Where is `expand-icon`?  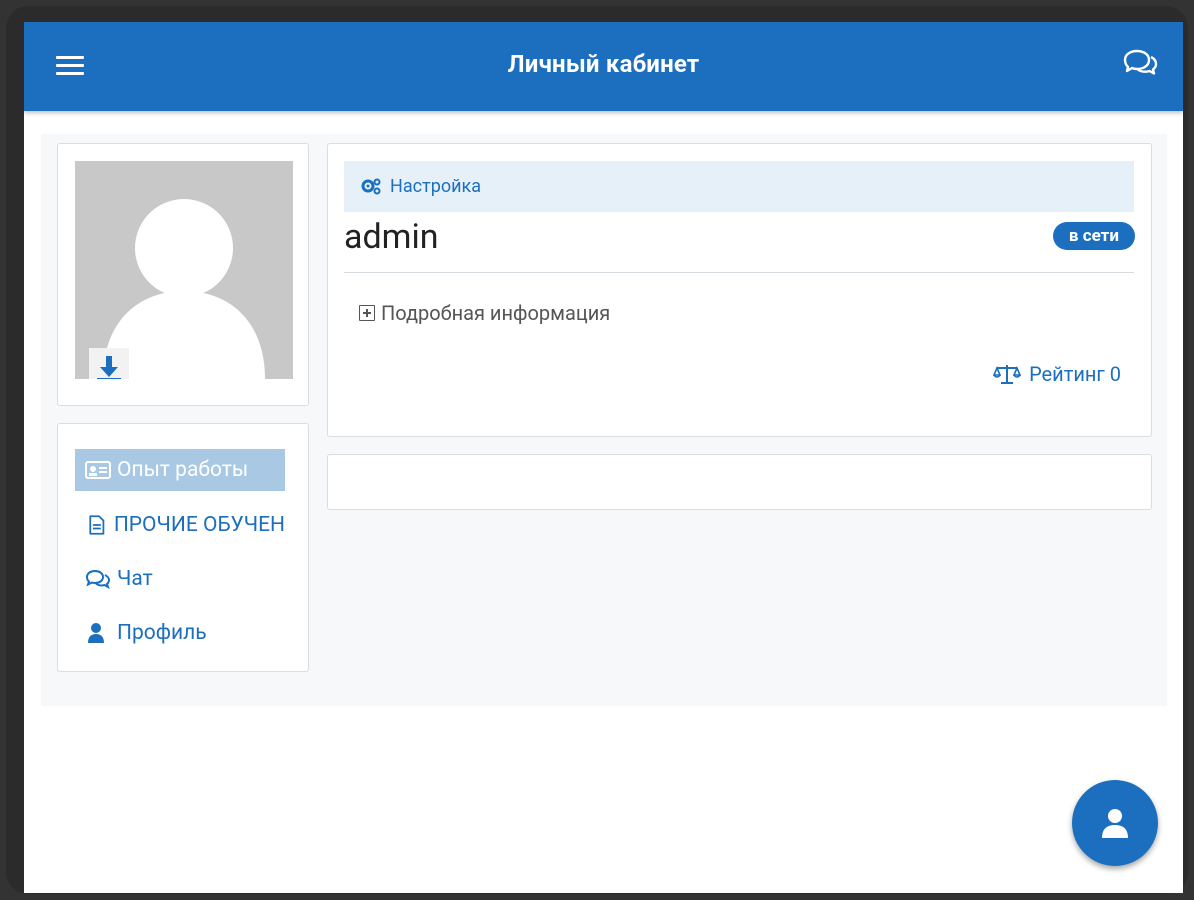
expand-icon is located at coordinates (367, 313).